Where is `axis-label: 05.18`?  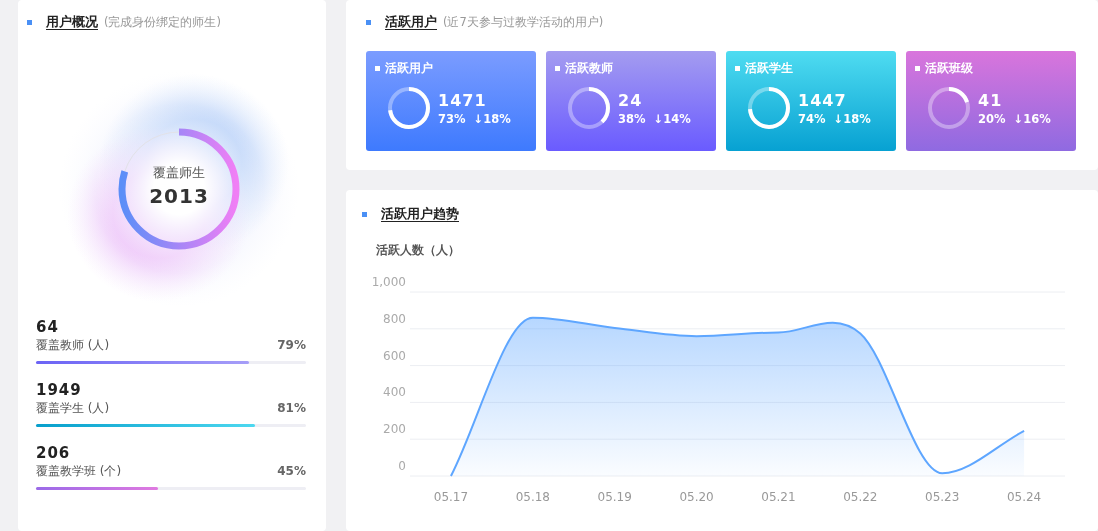
axis-label: 05.18 is located at coordinates (532, 497).